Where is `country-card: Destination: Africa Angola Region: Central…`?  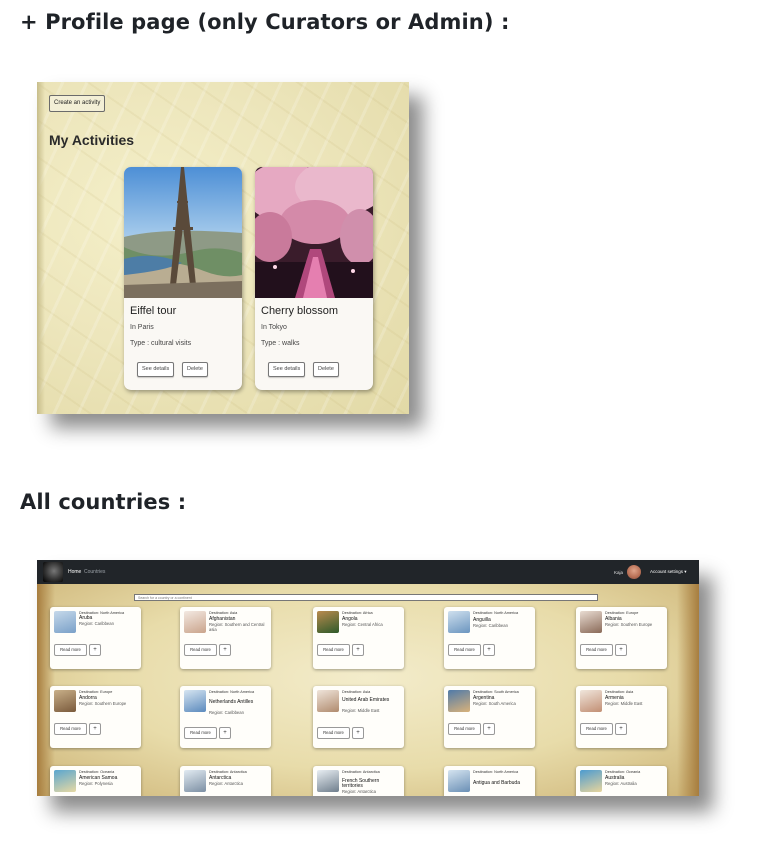 country-card: Destination: Africa Angola Region: Central… is located at coordinates (358, 638).